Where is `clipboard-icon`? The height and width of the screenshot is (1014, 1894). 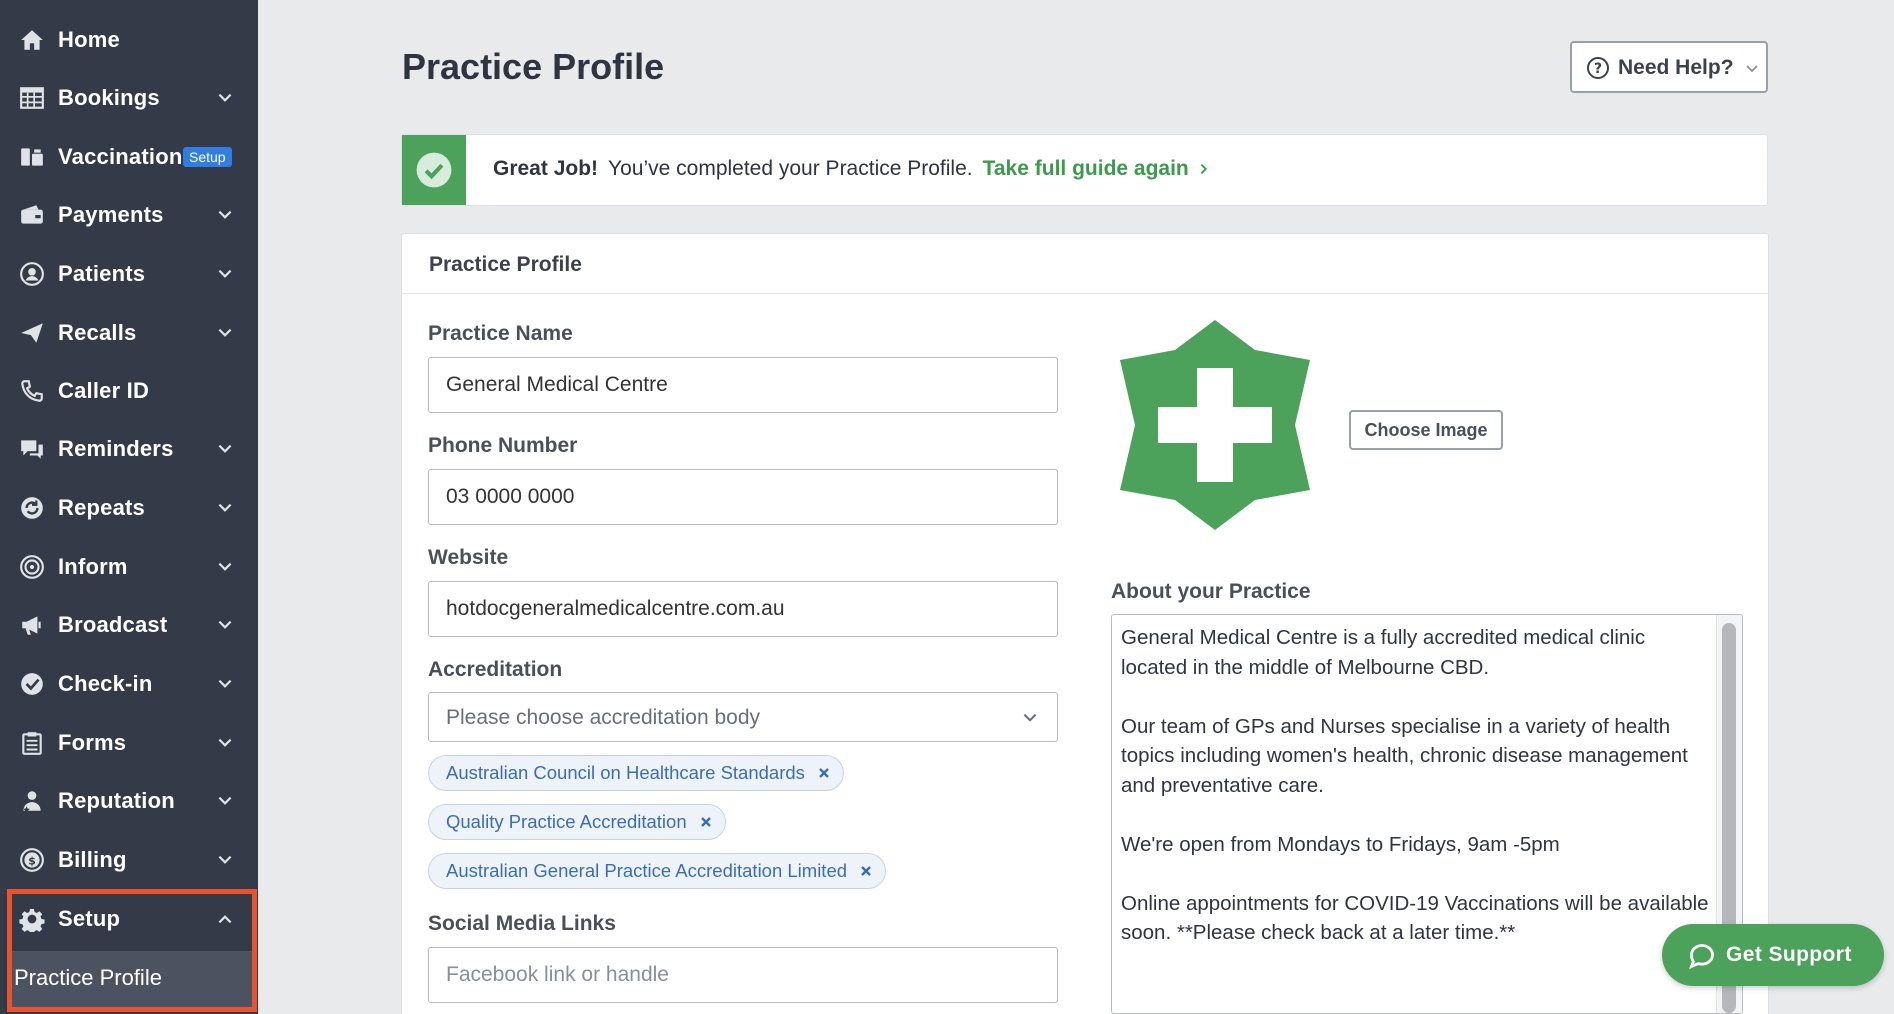
clipboard-icon is located at coordinates (32, 743).